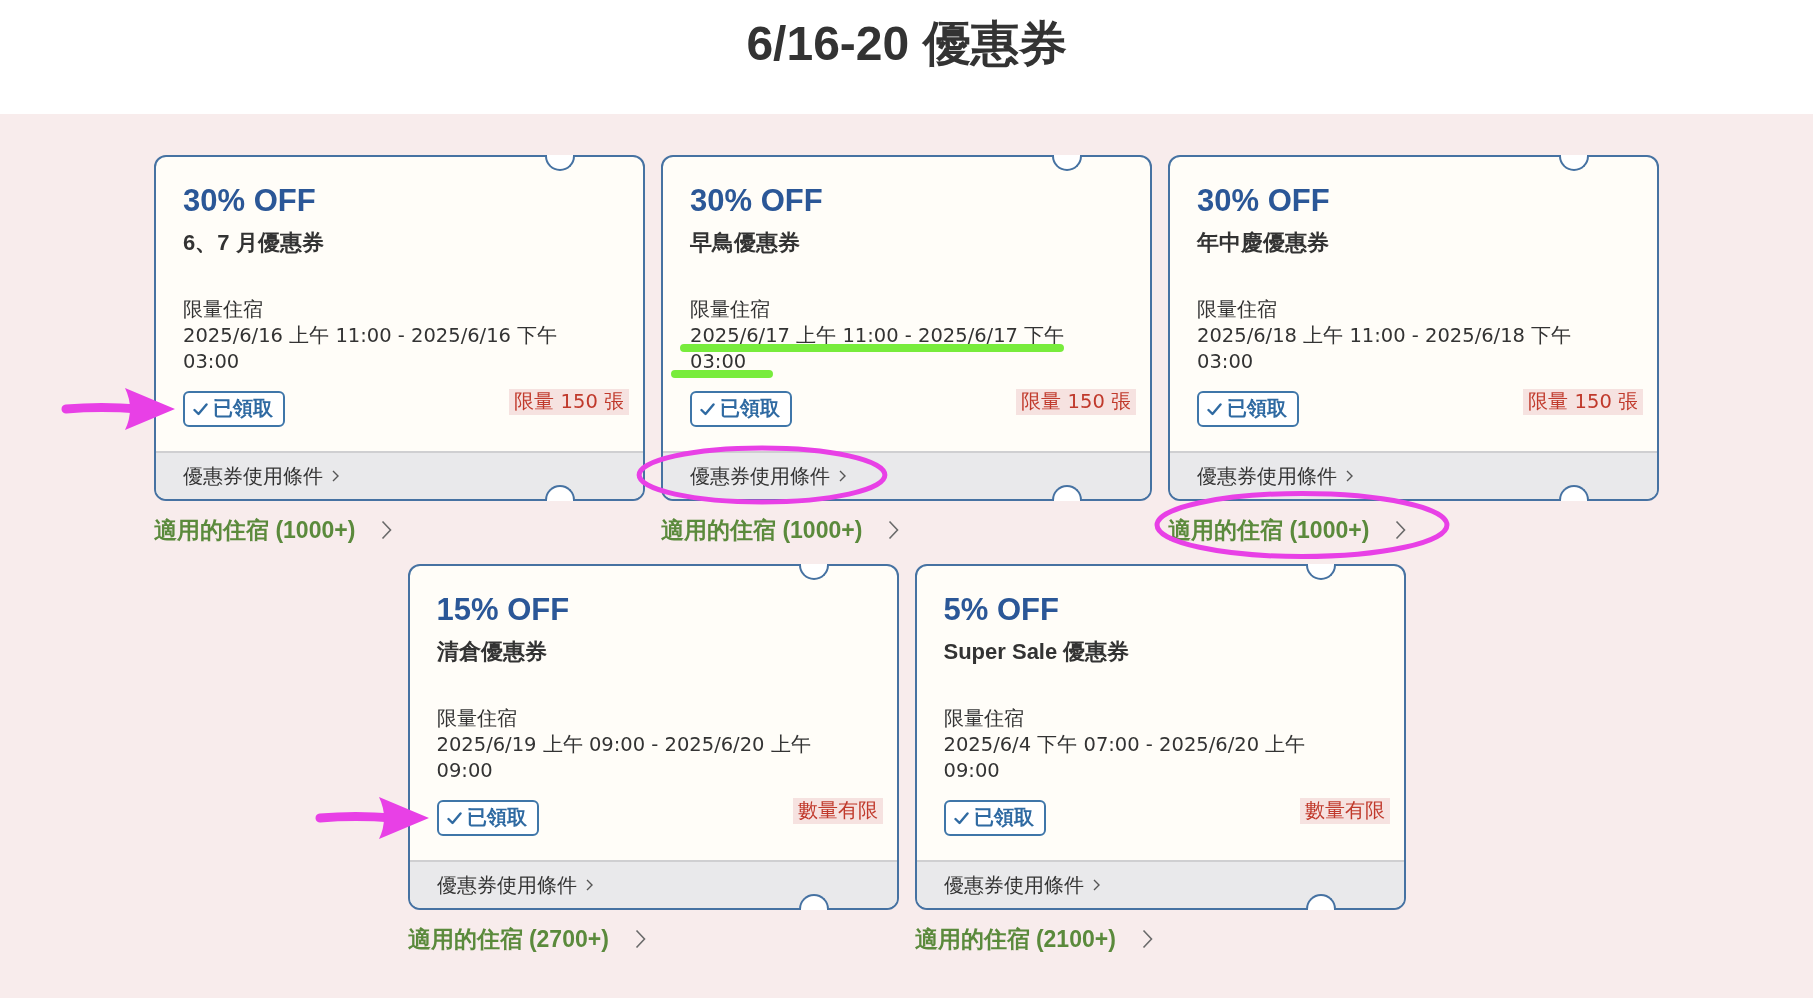  What do you see at coordinates (1001, 610) in the screenshot?
I see `discount-label: 5% OFF` at bounding box center [1001, 610].